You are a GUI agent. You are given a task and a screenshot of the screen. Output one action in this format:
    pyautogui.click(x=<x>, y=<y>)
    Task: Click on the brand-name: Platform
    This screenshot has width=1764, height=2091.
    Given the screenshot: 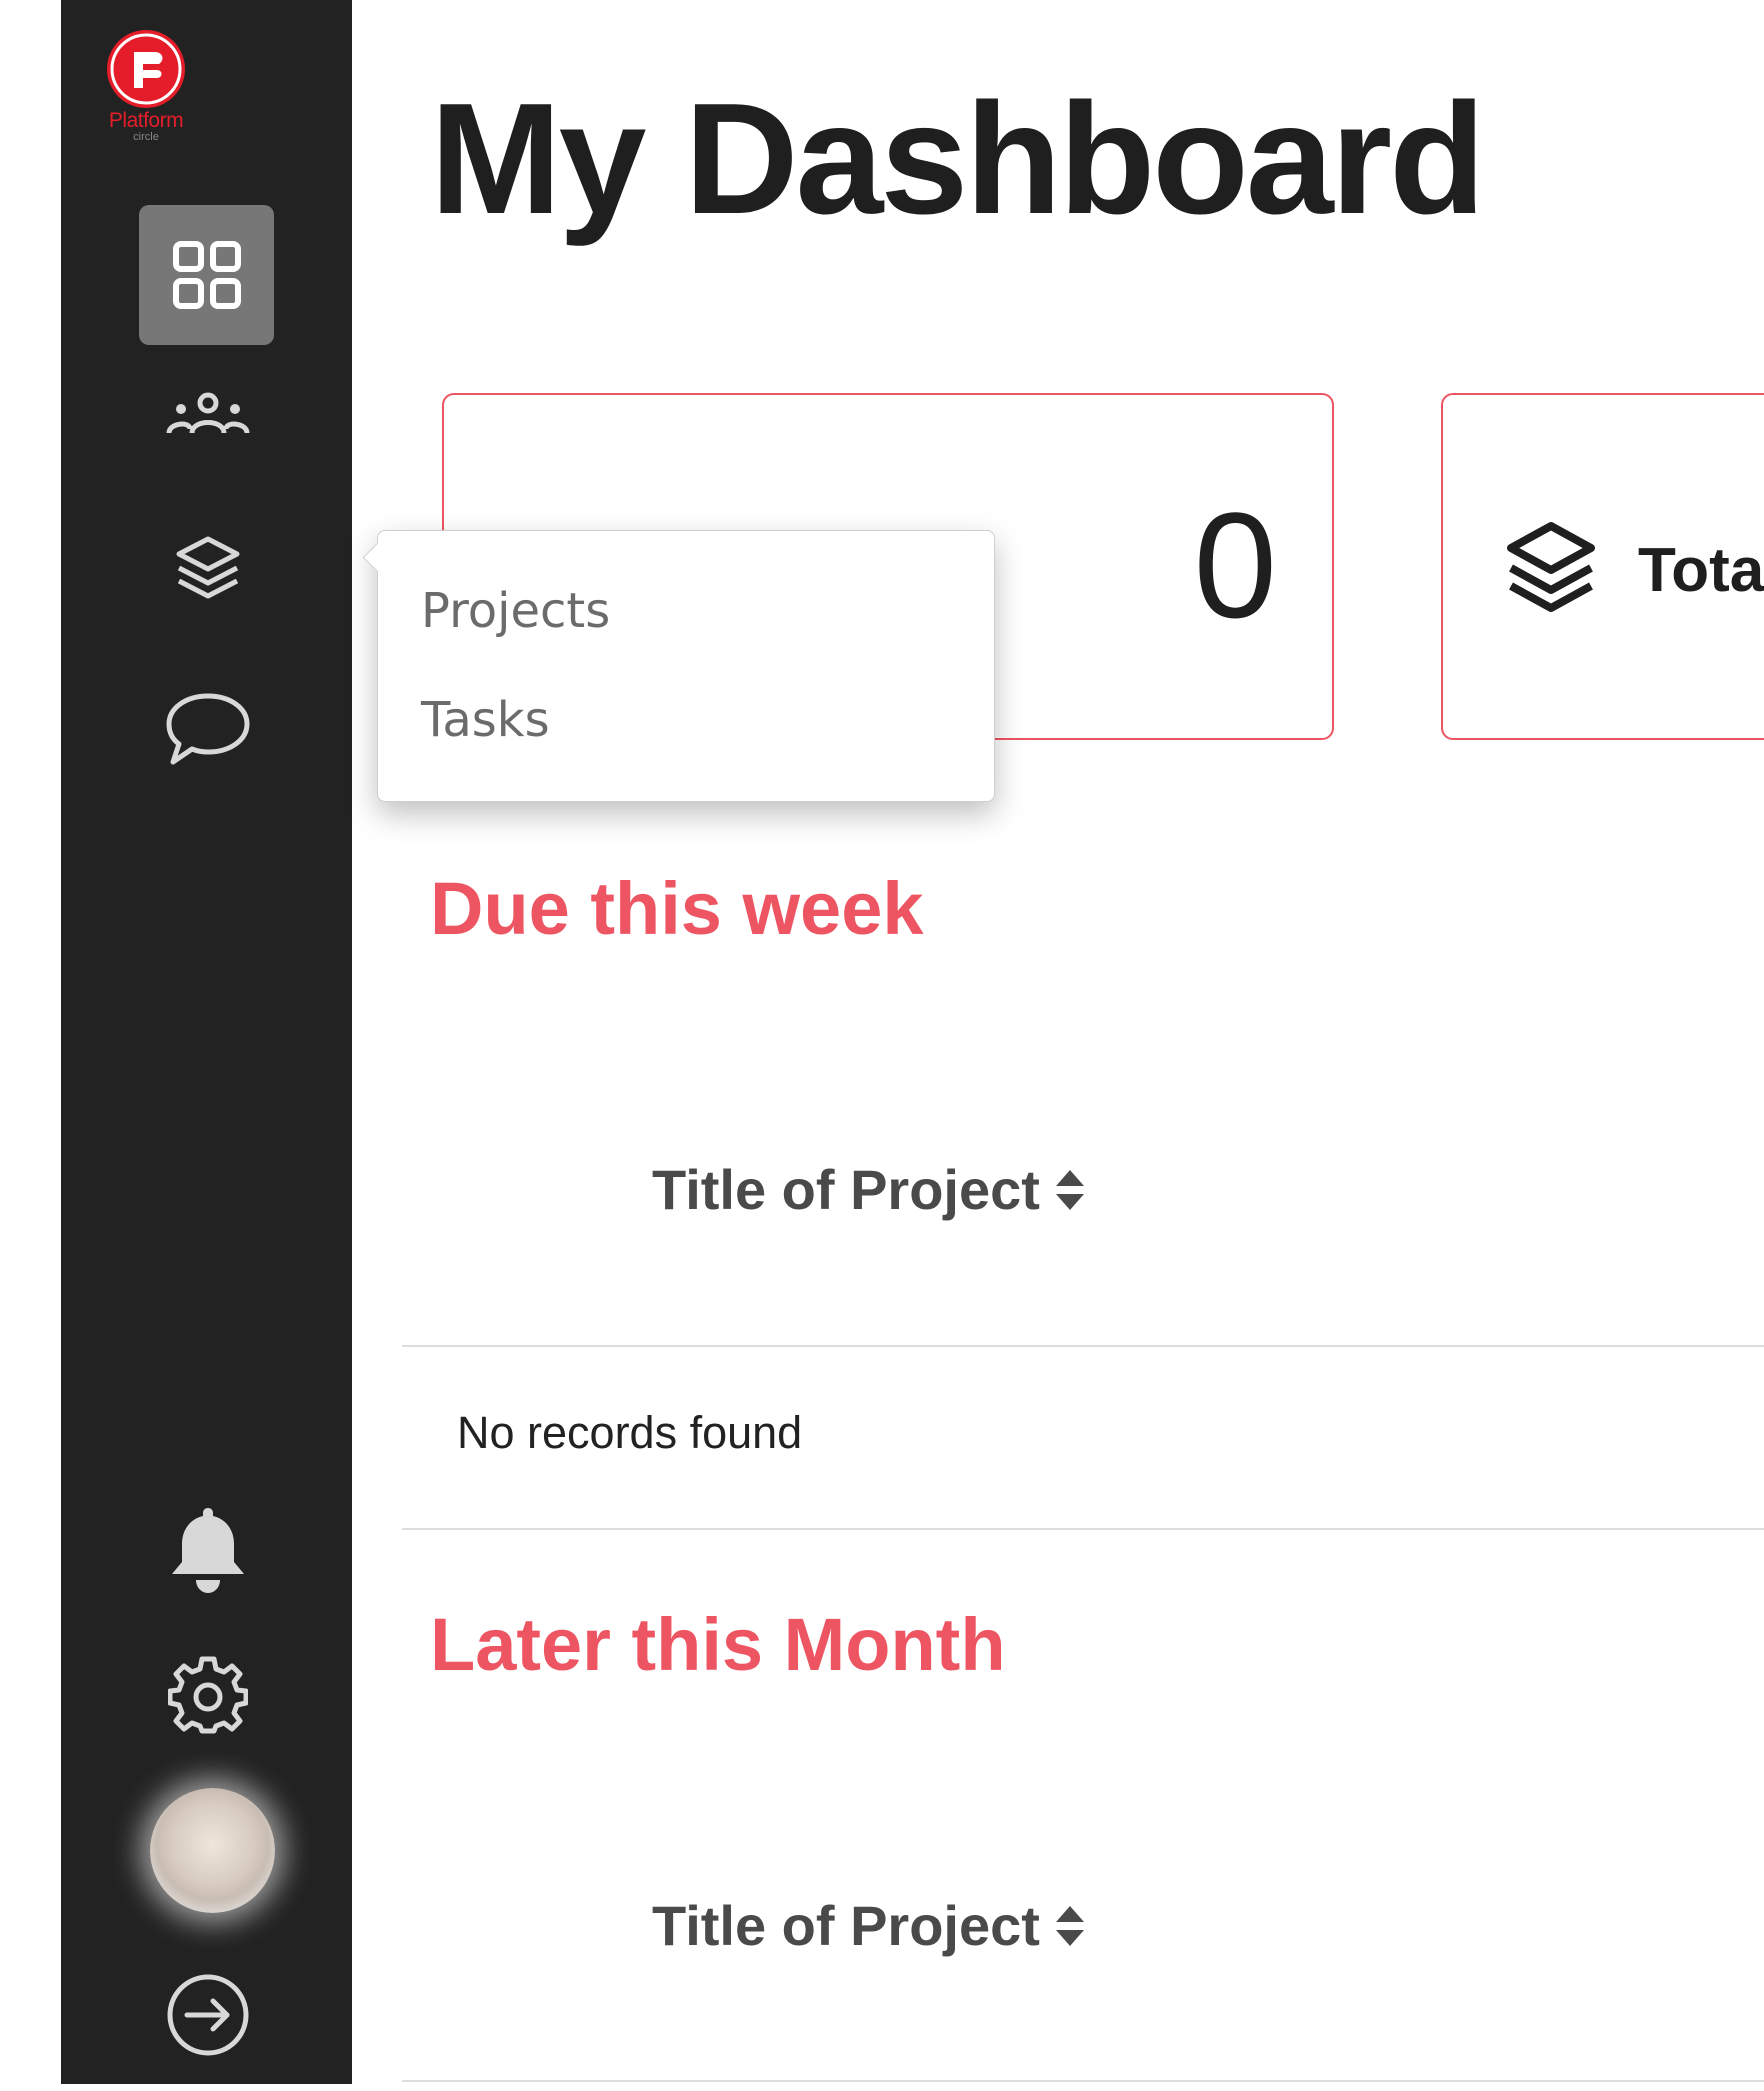 What is the action you would take?
    pyautogui.click(x=146, y=120)
    